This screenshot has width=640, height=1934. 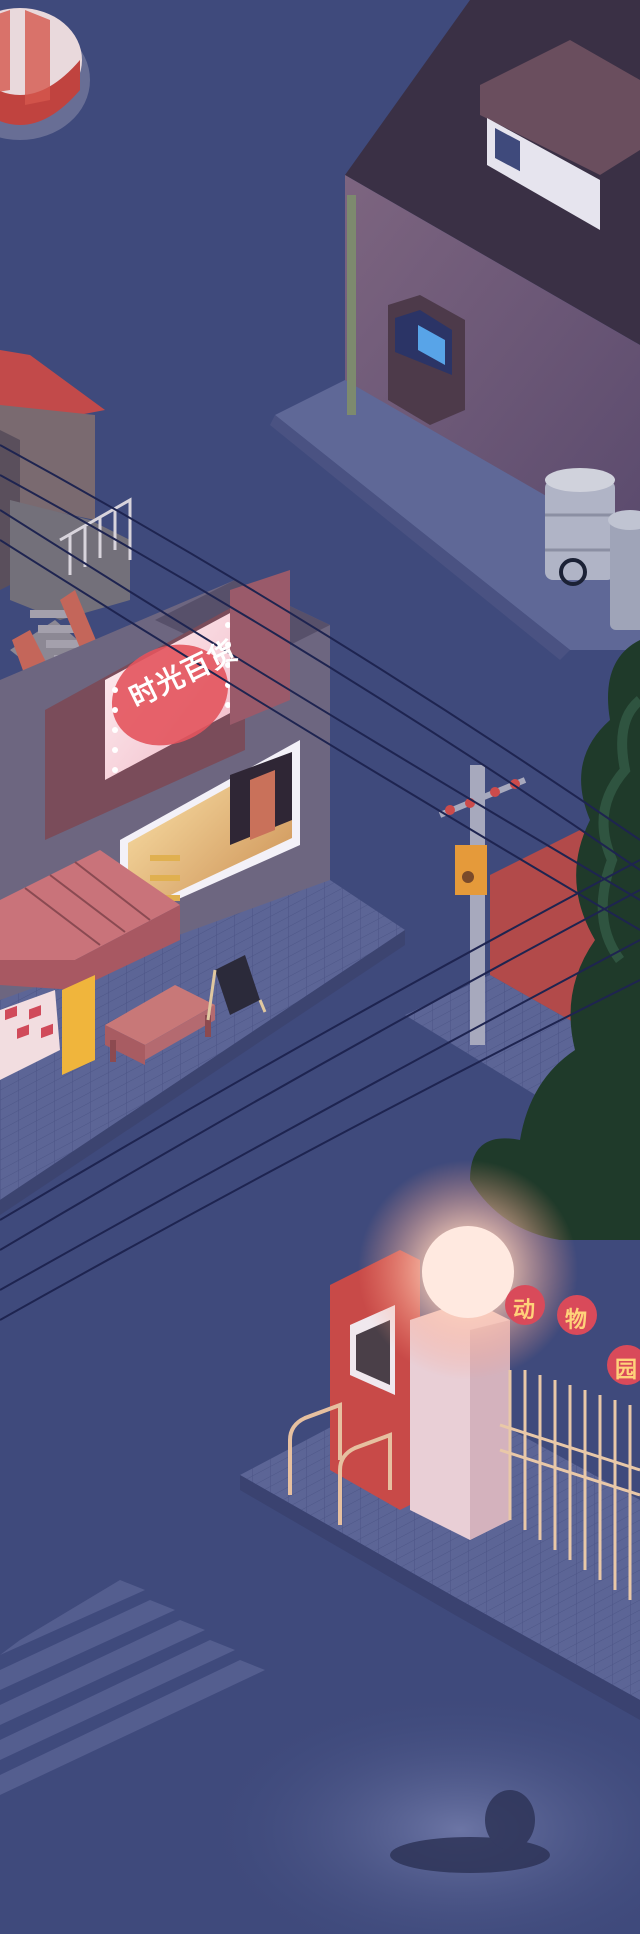 What do you see at coordinates (426, 360) in the screenshot?
I see `atm-icon` at bounding box center [426, 360].